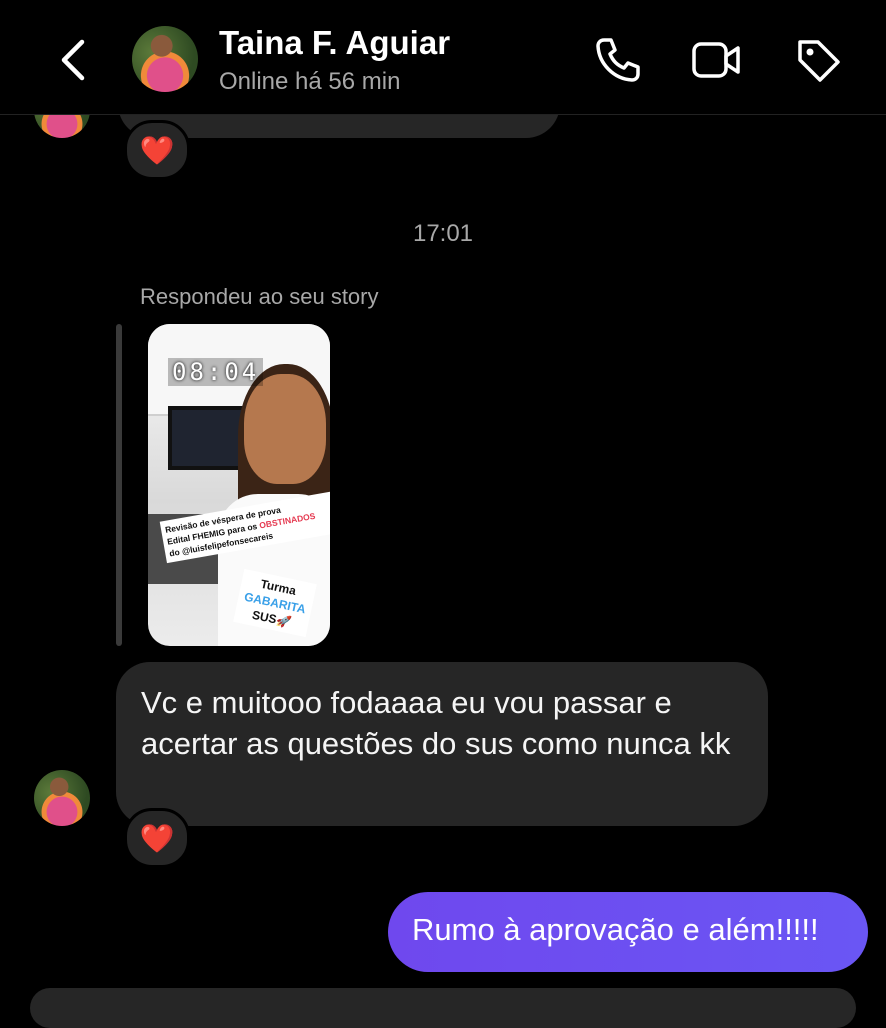  I want to click on chat-header: Taina F. Aguiar Online há 56 min, so click(443, 57).